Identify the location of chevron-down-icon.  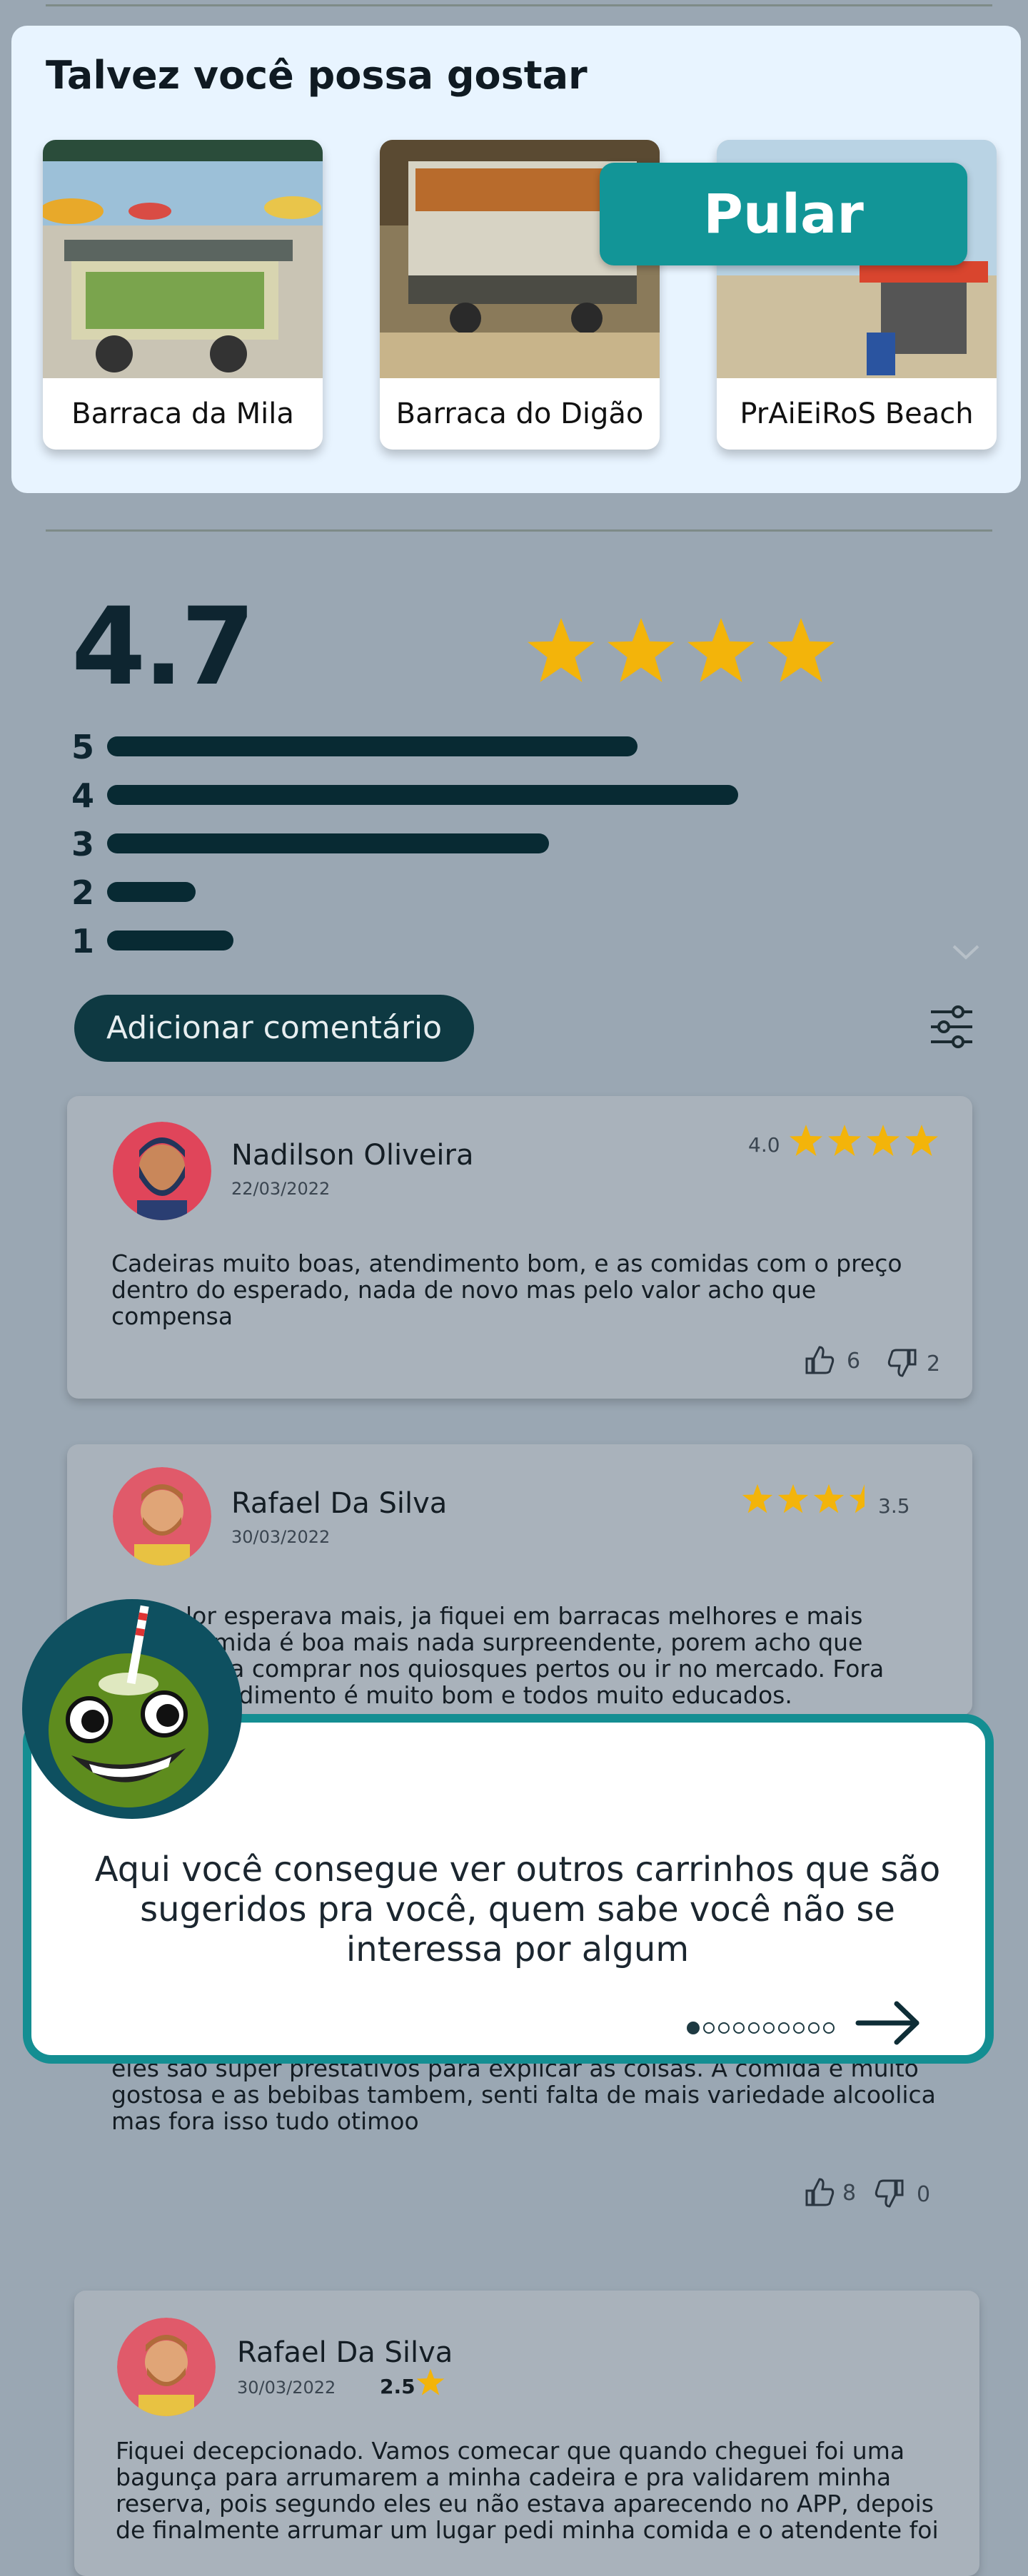
(965, 951).